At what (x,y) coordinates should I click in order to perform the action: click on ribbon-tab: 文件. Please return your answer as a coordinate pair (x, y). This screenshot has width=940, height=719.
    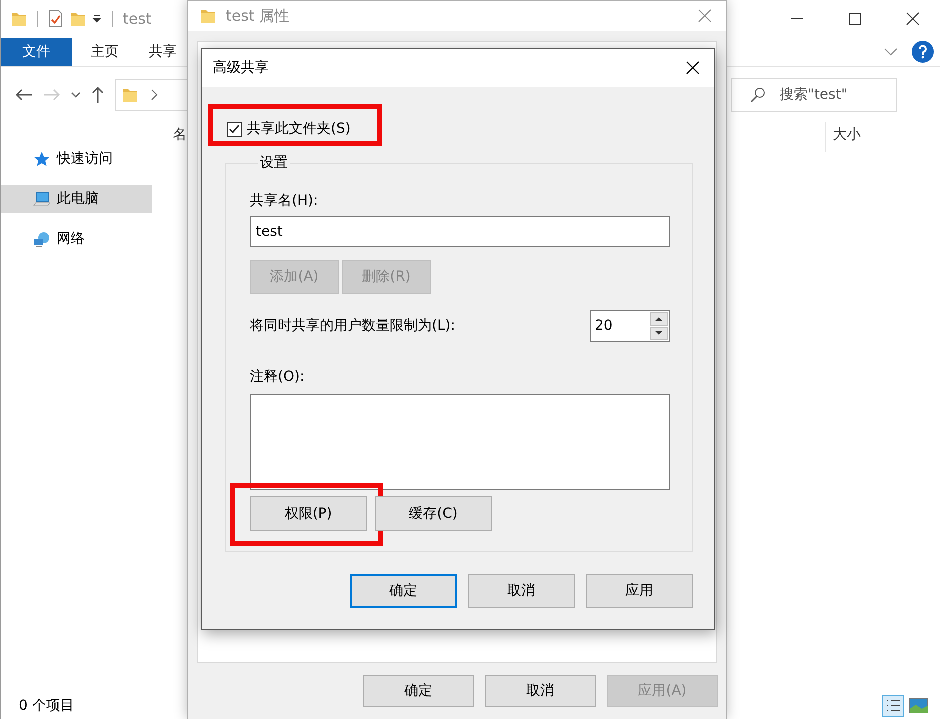
    Looking at the image, I should click on (36, 52).